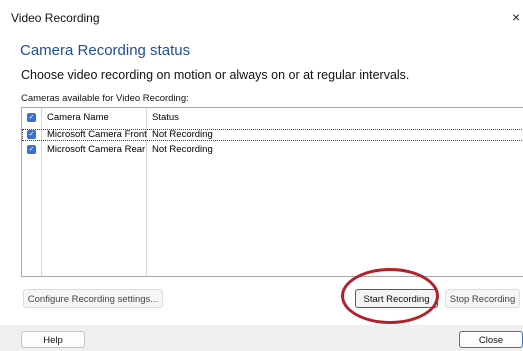 The width and height of the screenshot is (523, 351). What do you see at coordinates (97, 134) in the screenshot?
I see `camera-name: Microsoft Camera Front` at bounding box center [97, 134].